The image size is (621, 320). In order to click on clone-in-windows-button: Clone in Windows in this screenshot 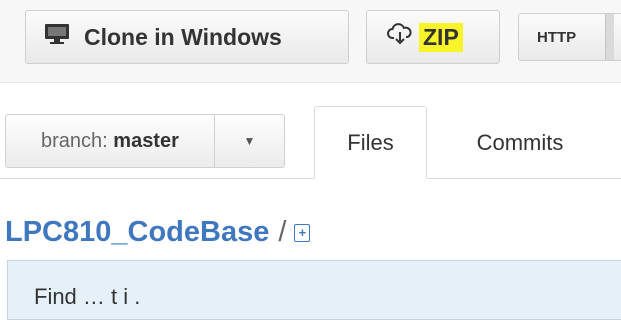, I will do `click(187, 37)`.